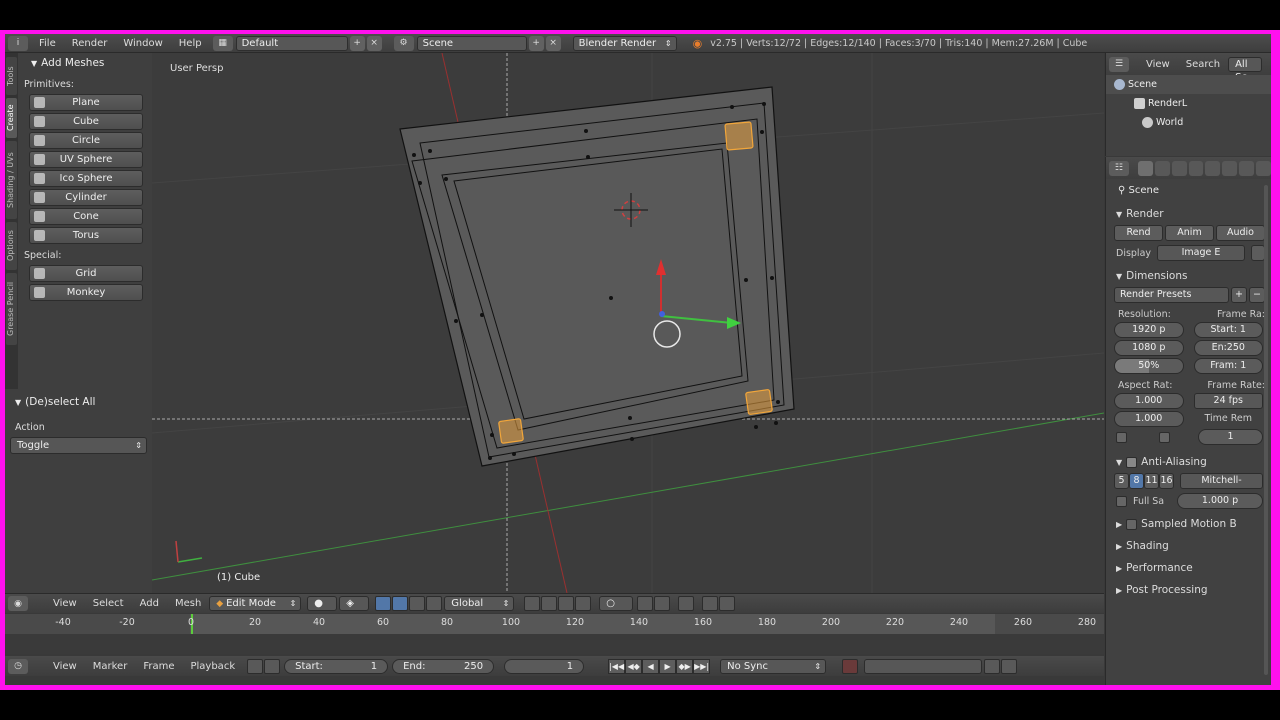  What do you see at coordinates (47, 43) in the screenshot?
I see `menu-file: File` at bounding box center [47, 43].